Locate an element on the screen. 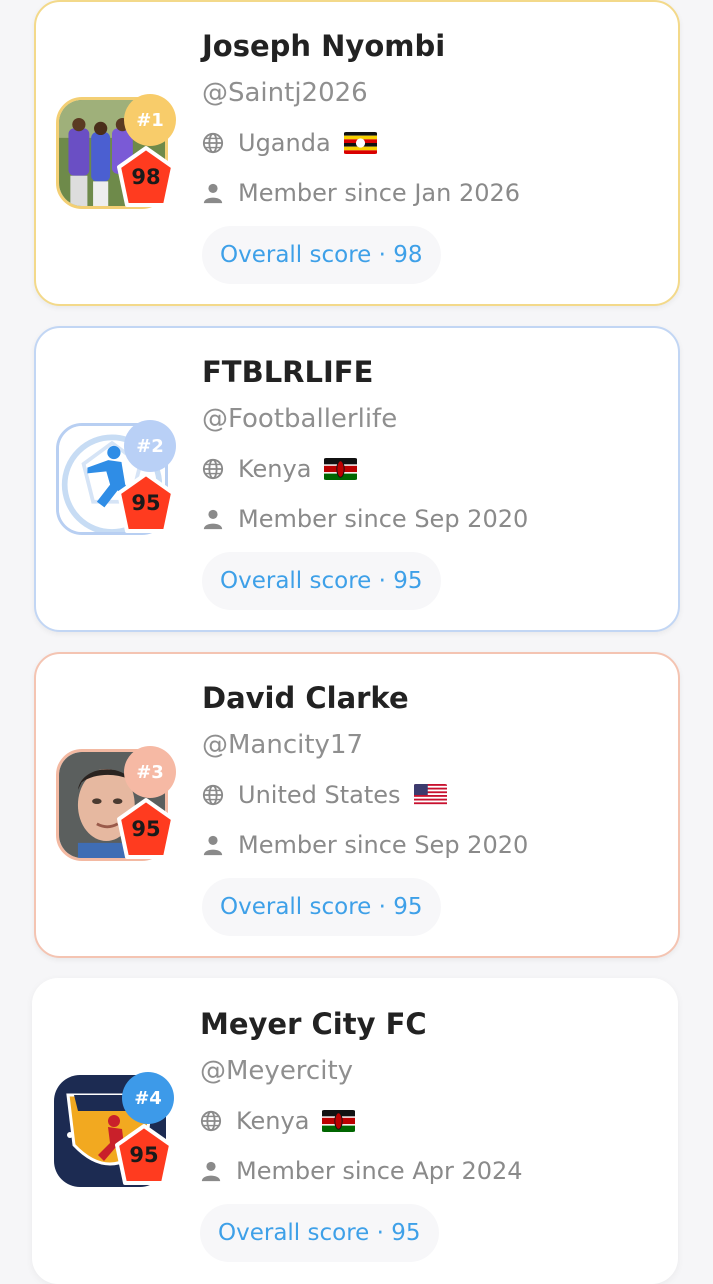 The height and width of the screenshot is (1284, 713). rank-badge: #3 is located at coordinates (150, 772).